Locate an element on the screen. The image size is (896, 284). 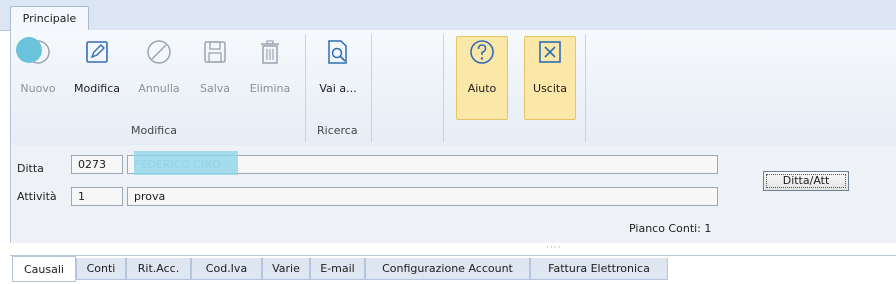
tab-varie: Varie is located at coordinates (286, 269).